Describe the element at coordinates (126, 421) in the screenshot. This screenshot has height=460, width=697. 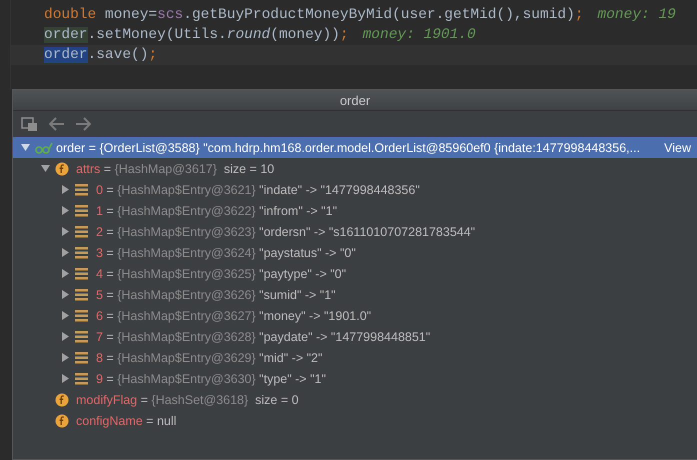
I see `tree-node-text: configName = null` at that location.